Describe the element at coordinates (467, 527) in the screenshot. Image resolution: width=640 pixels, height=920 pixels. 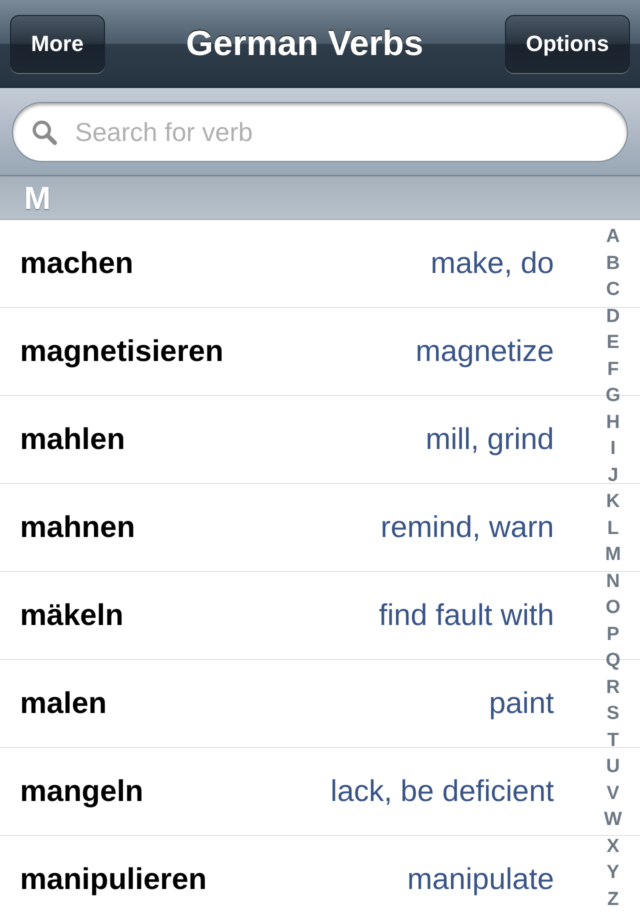
I see `translation-text: remind, warn` at that location.